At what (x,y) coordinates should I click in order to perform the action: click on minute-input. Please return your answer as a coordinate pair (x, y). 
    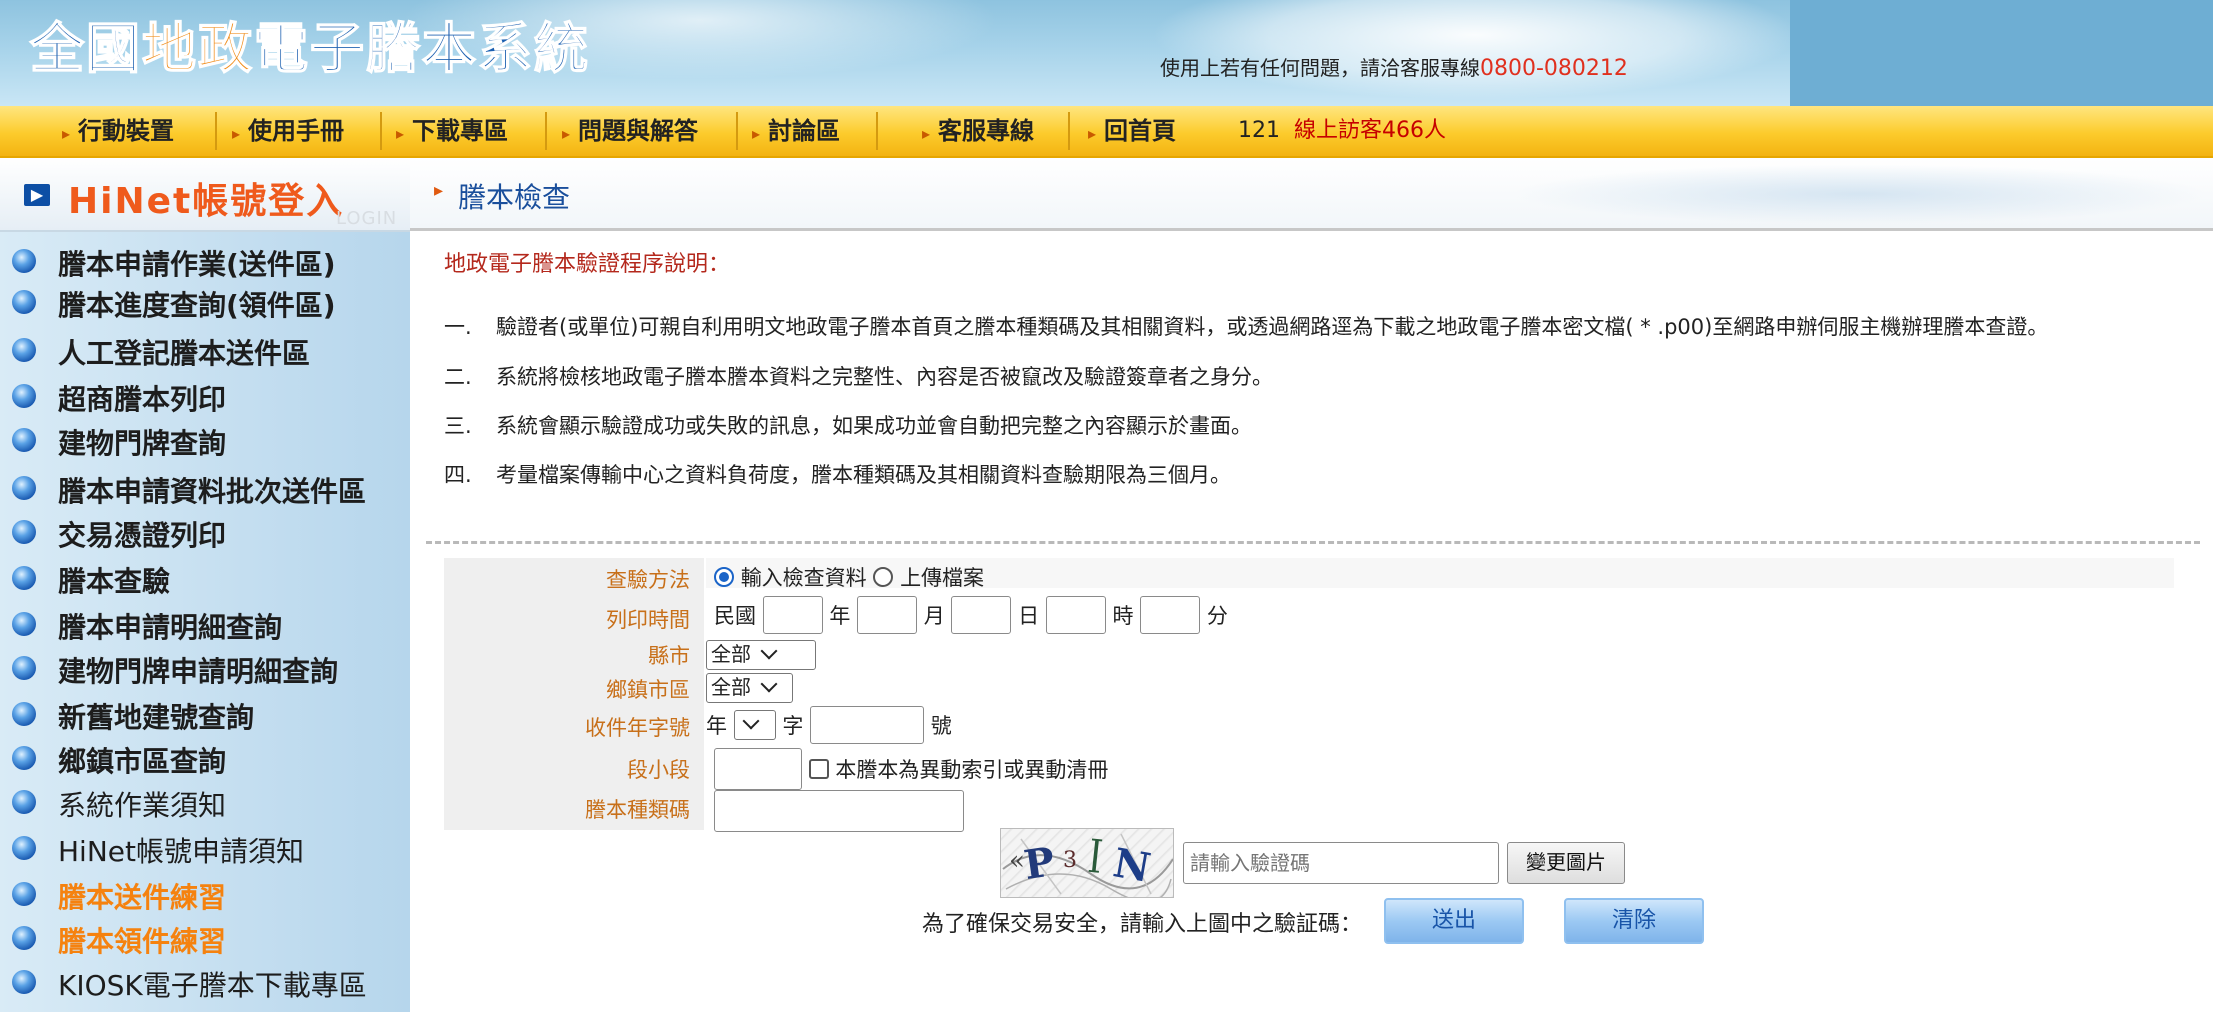
    Looking at the image, I should click on (1170, 615).